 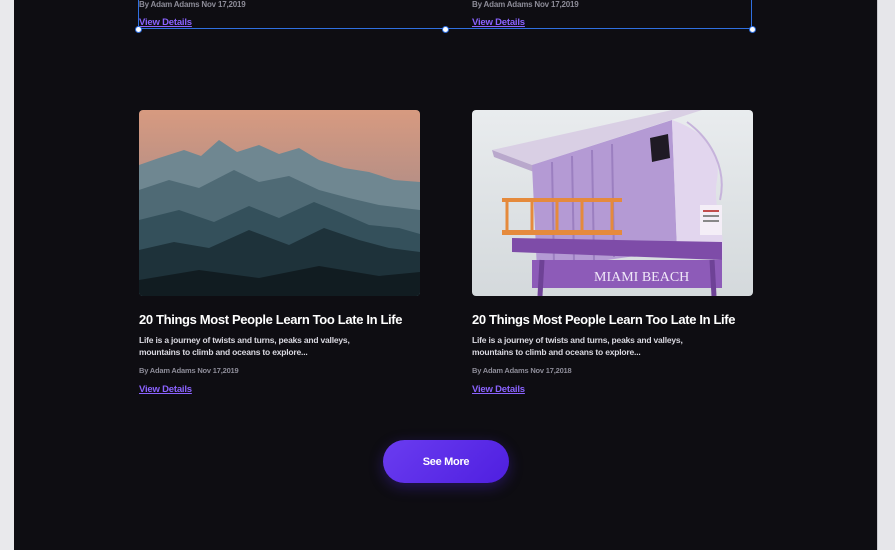 What do you see at coordinates (446, 461) in the screenshot?
I see `see-more-button: See More` at bounding box center [446, 461].